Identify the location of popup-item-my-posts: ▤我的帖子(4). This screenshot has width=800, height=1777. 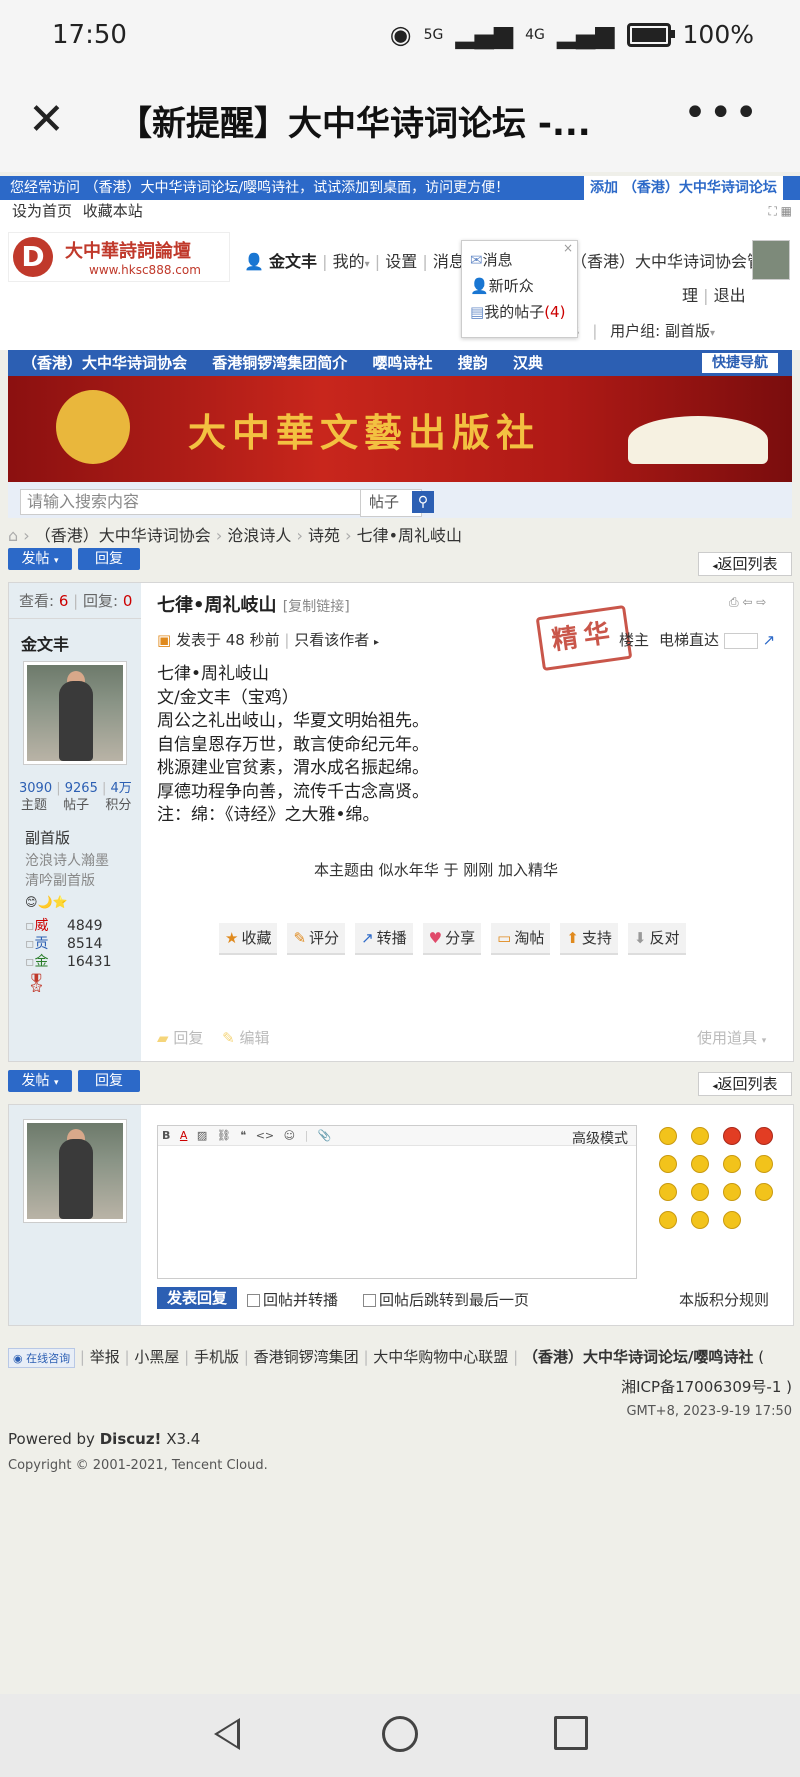
(517, 311).